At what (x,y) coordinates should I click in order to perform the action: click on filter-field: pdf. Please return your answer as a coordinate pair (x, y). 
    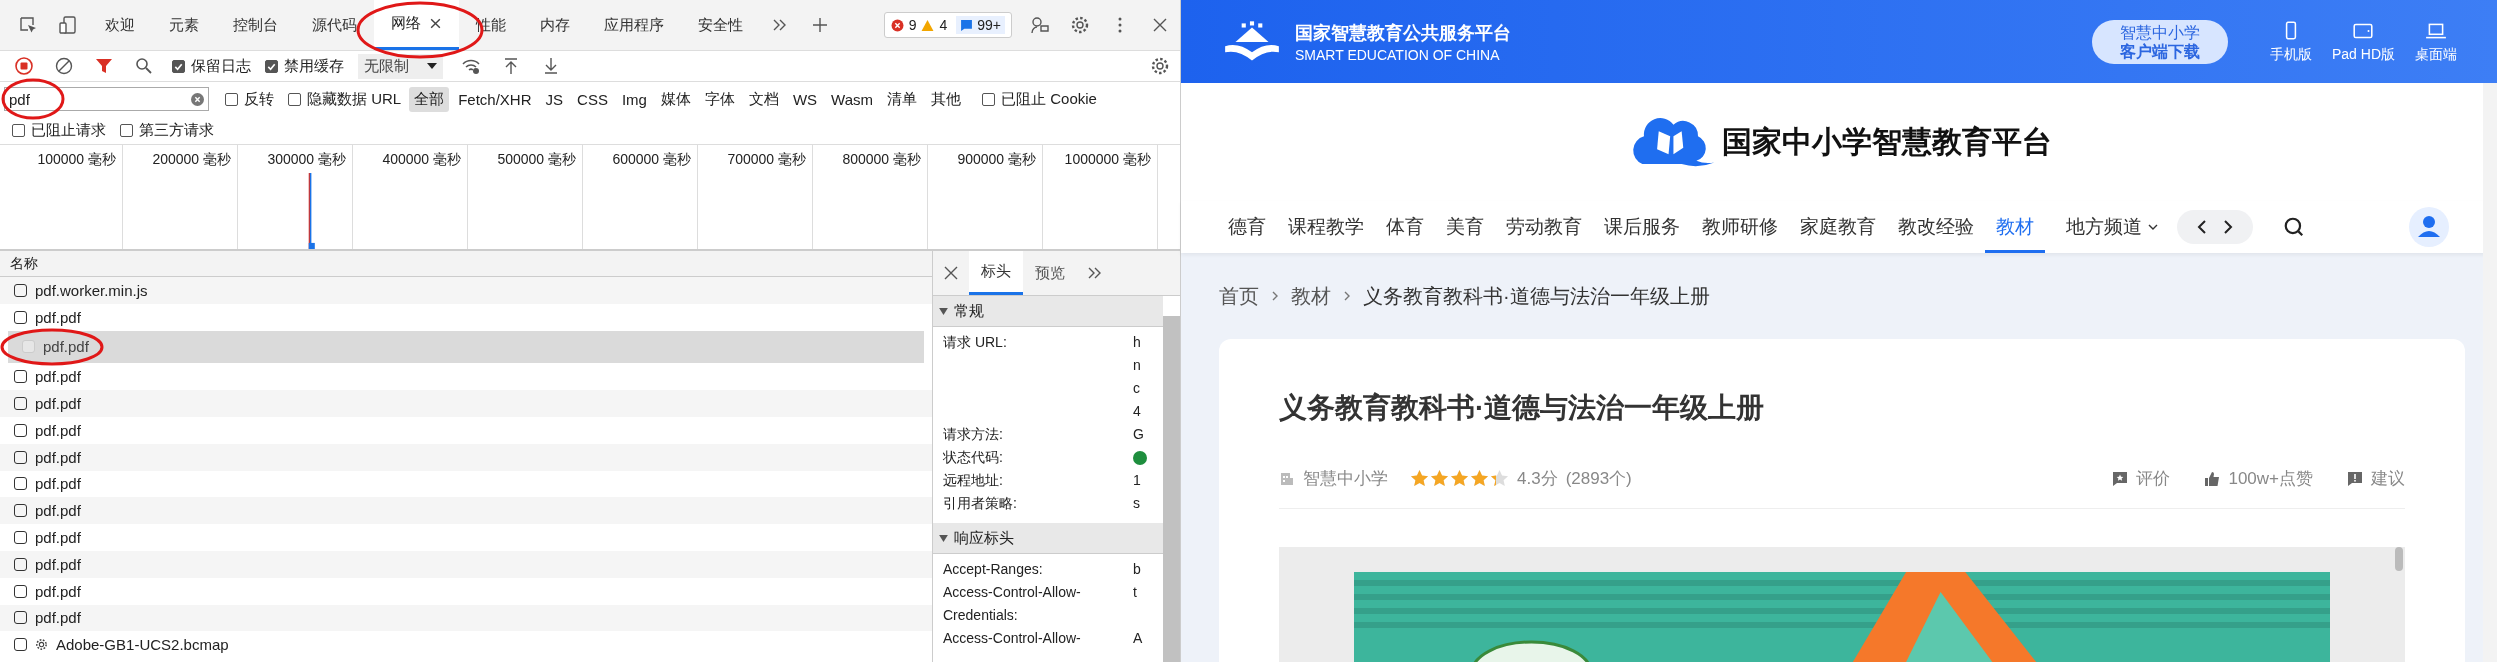
    Looking at the image, I should click on (106, 99).